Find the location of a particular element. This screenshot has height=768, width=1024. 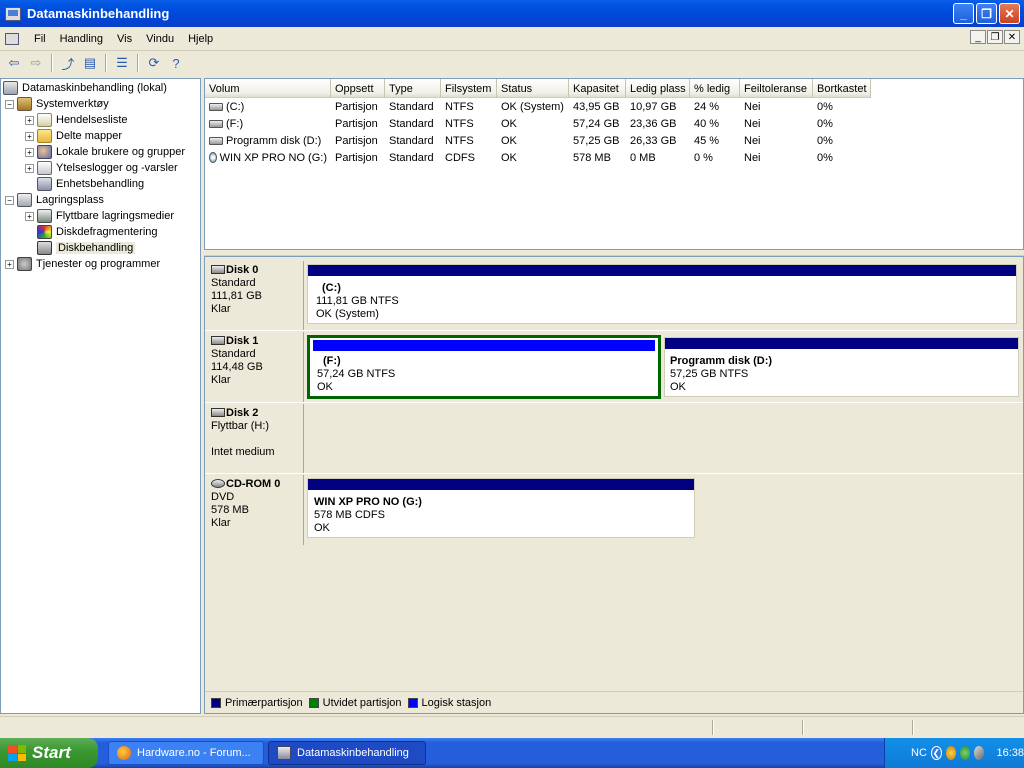

partition-title: Programm disk (D:) is located at coordinates (721, 361).